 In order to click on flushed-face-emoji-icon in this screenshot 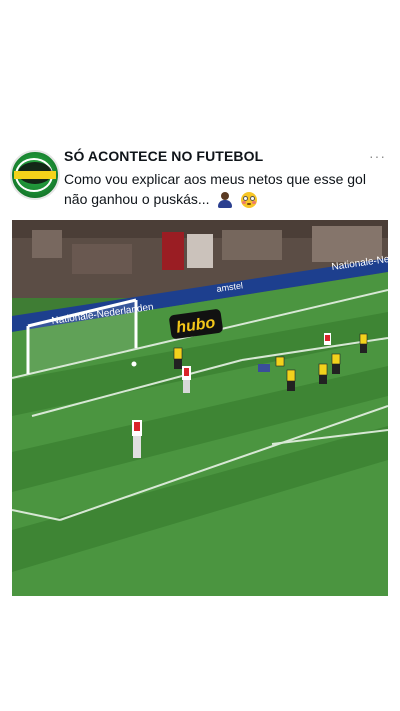, I will do `click(249, 200)`.